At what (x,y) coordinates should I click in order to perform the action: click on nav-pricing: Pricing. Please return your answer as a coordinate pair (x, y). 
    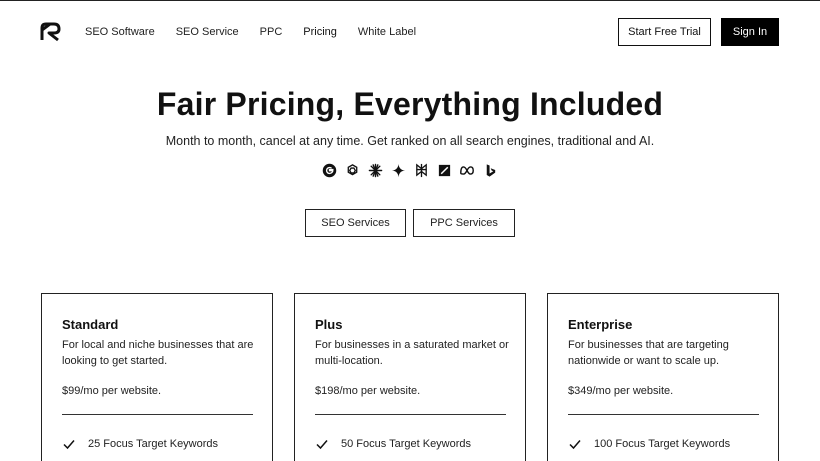
    Looking at the image, I should click on (320, 32).